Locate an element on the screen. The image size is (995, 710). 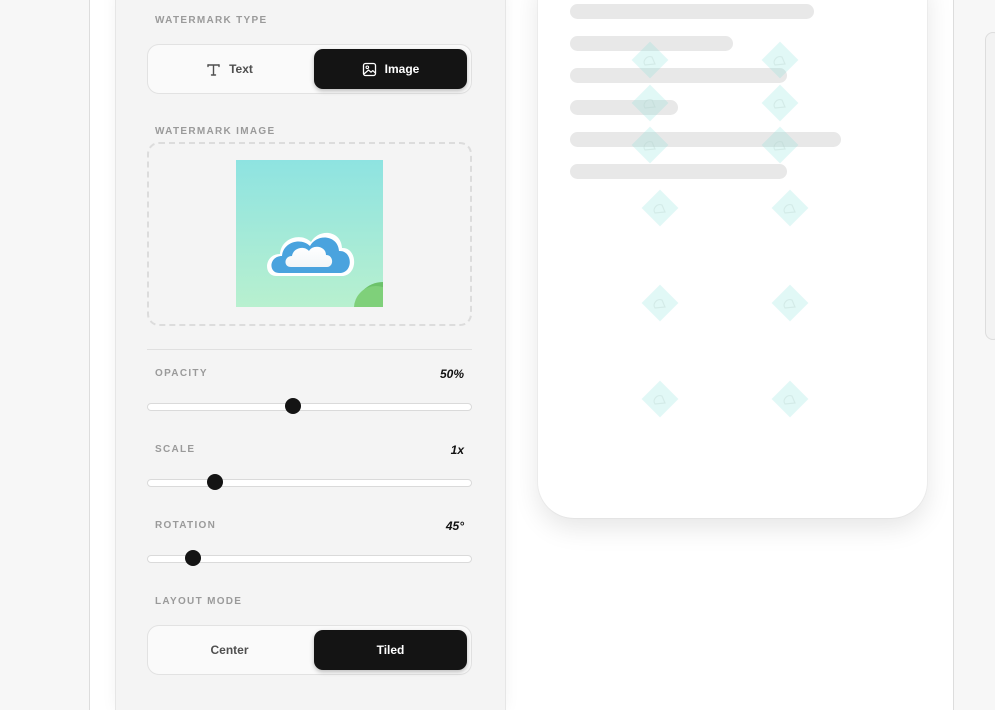
opacity-track is located at coordinates (309, 407).